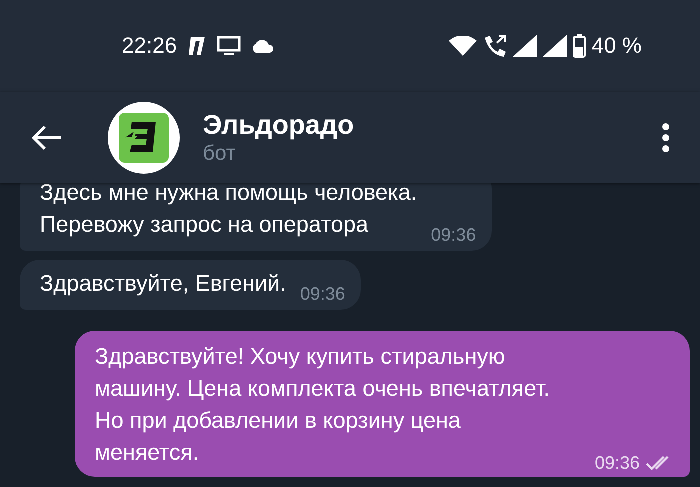  What do you see at coordinates (263, 46) in the screenshot?
I see `cloud-icon` at bounding box center [263, 46].